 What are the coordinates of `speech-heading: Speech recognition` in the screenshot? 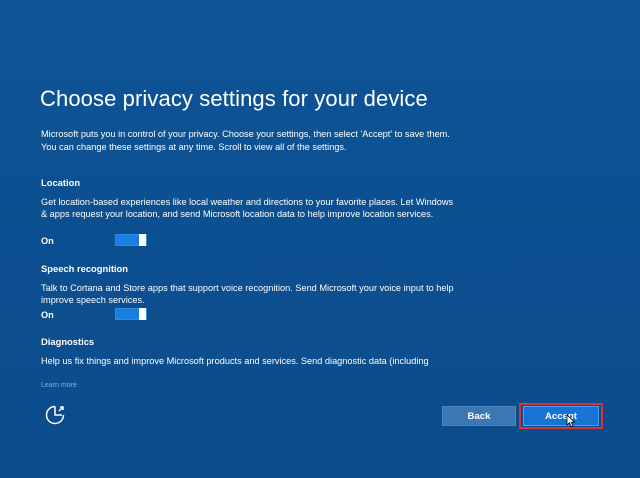 It's located at (84, 268).